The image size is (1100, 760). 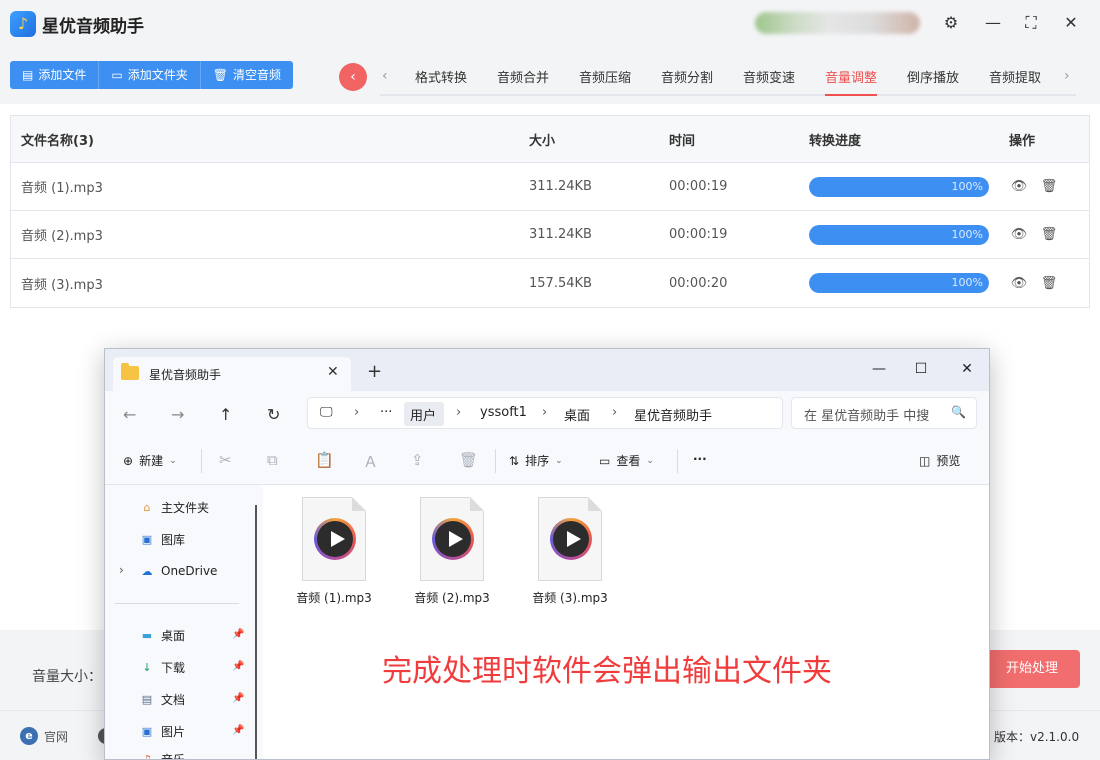 I want to click on paste-icon: 📋, so click(x=324, y=460).